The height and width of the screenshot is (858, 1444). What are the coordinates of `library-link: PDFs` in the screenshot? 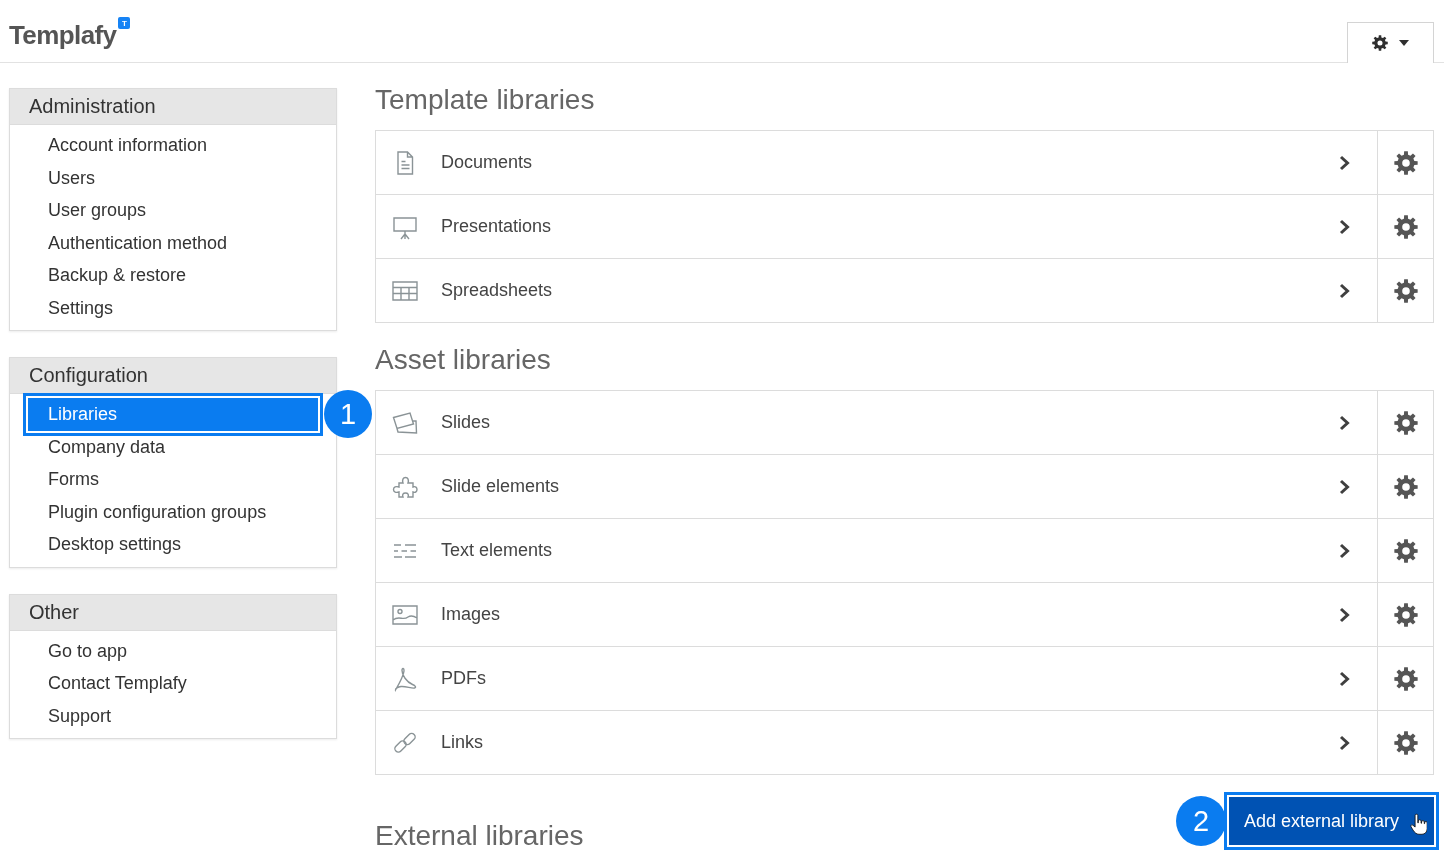 It's located at (876, 678).